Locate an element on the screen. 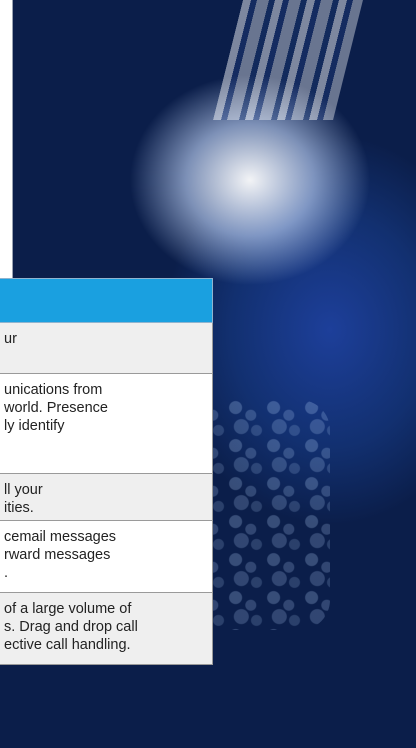  left-panel-edge is located at coordinates (6, 139).